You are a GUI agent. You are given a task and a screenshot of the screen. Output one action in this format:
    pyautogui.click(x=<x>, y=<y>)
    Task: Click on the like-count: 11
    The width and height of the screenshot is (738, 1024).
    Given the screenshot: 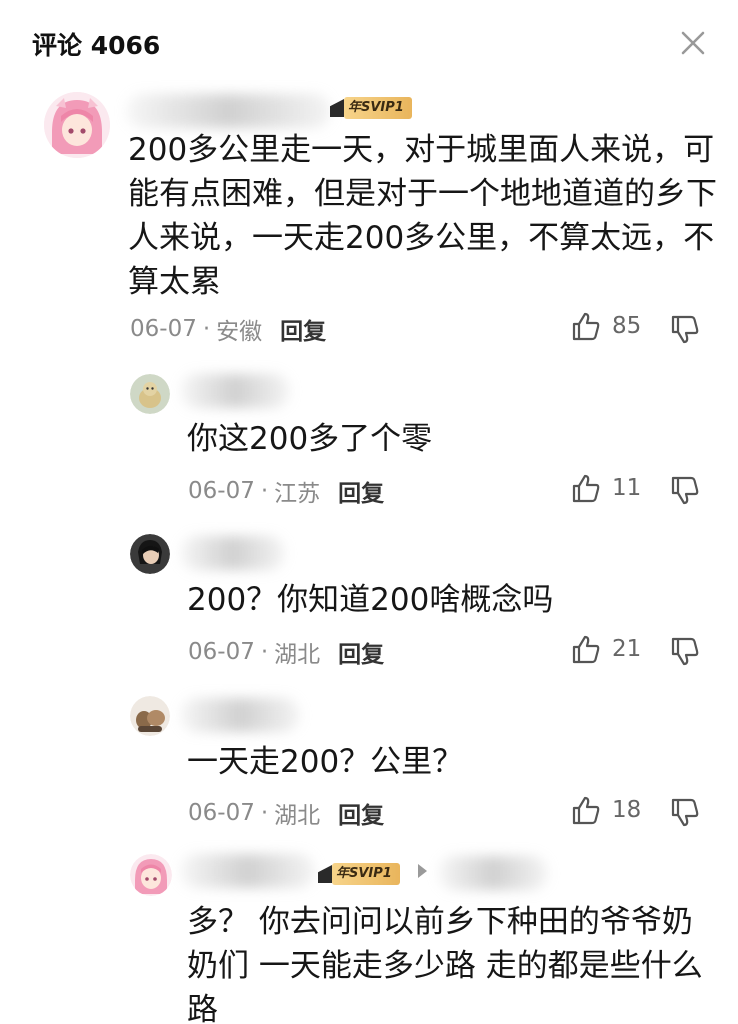 What is the action you would take?
    pyautogui.click(x=627, y=488)
    